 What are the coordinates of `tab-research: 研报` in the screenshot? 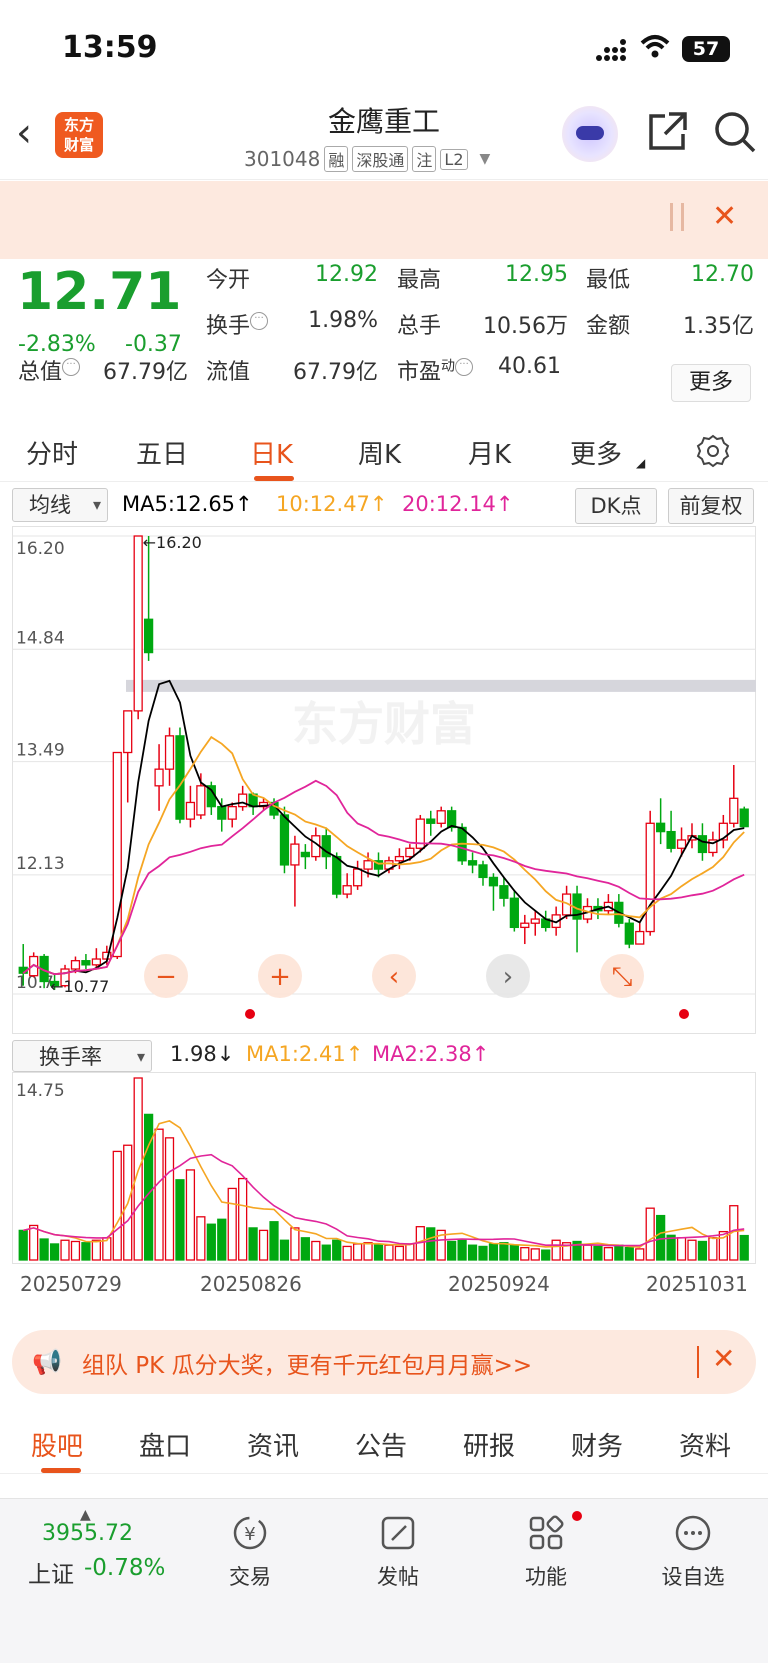 It's located at (489, 1444).